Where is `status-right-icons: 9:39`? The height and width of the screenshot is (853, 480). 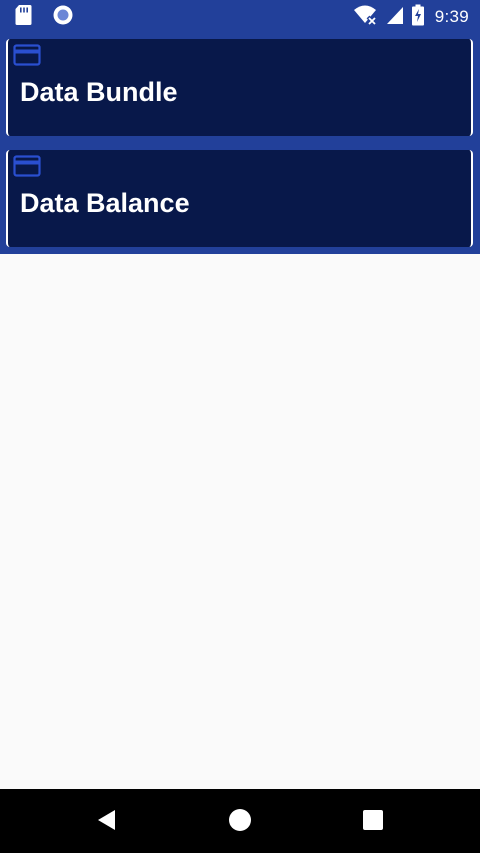
status-right-icons: 9:39 is located at coordinates (411, 17).